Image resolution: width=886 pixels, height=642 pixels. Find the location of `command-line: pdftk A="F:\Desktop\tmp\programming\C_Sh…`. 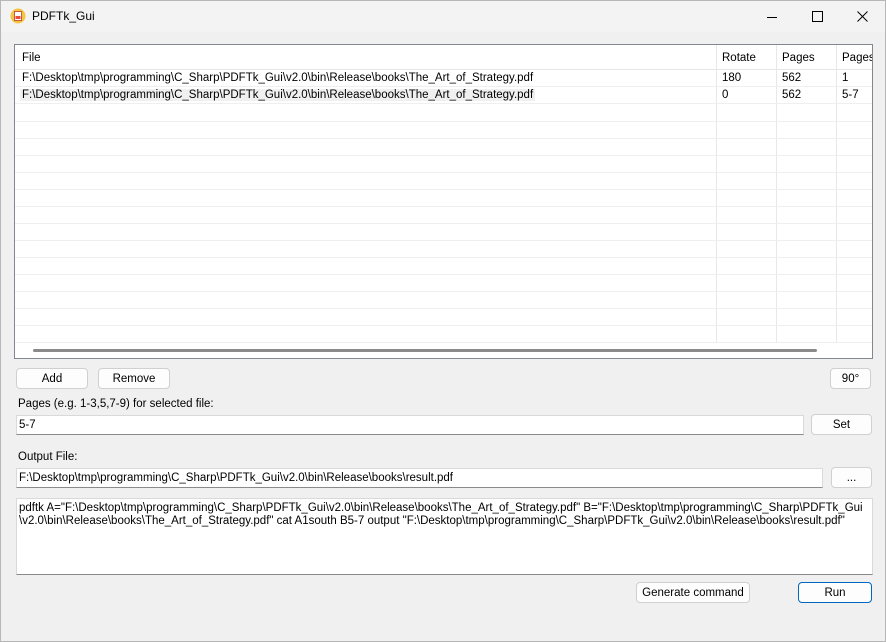

command-line: pdftk A="F:\Desktop\tmp\programming\C_Sh… is located at coordinates (441, 508).